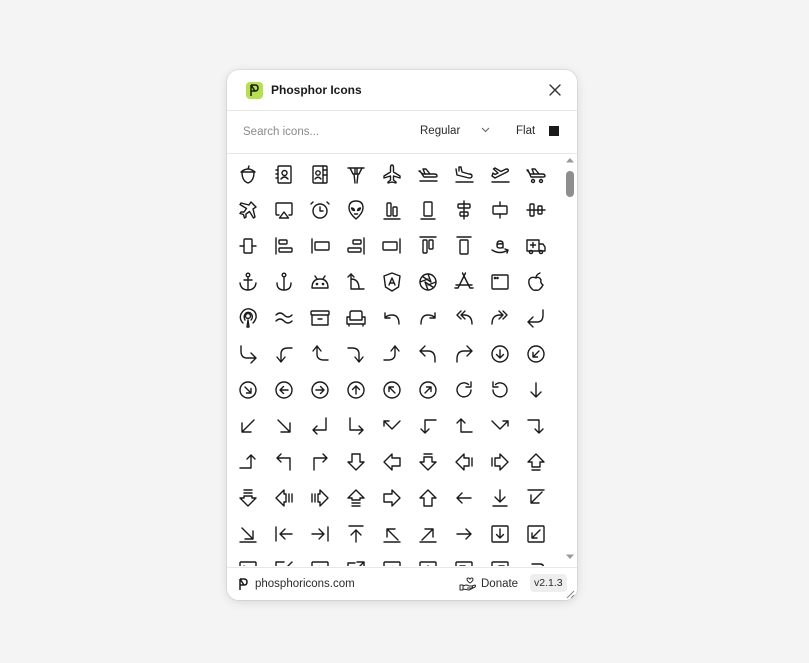 This screenshot has height=663, width=809. I want to click on close-icon, so click(555, 90).